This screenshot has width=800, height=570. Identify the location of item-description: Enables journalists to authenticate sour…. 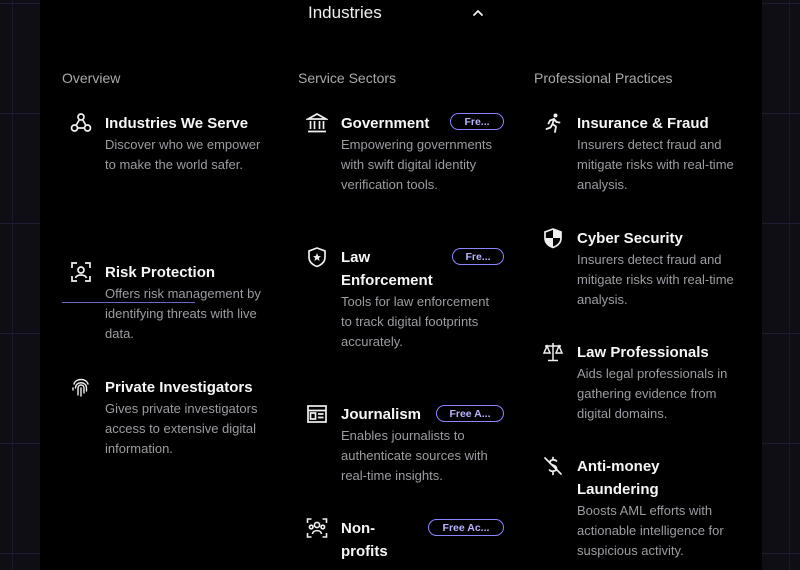
(414, 455).